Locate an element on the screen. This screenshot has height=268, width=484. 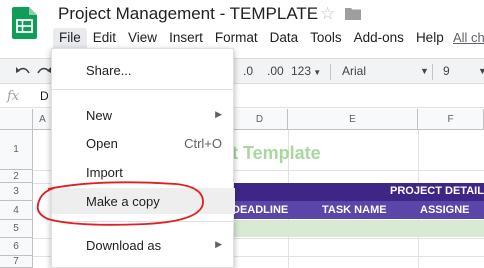
menu-data: Data is located at coordinates (284, 38).